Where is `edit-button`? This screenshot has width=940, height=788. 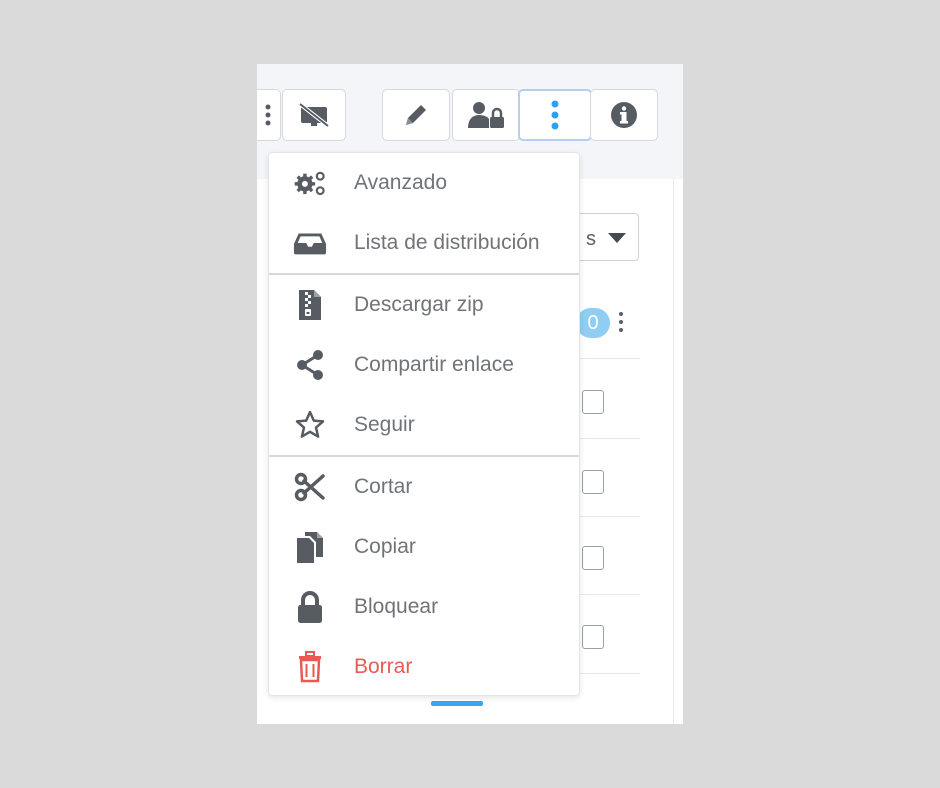
edit-button is located at coordinates (416, 115).